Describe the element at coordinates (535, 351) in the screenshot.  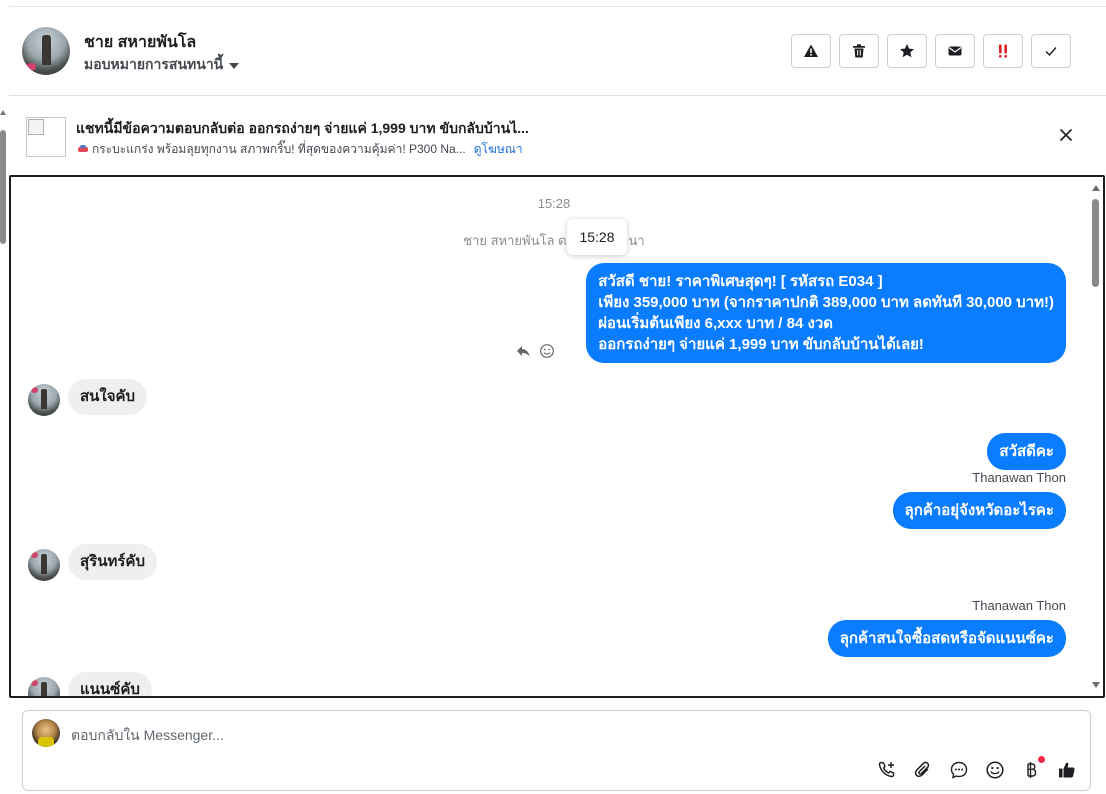
I see `message-hover-tools` at that location.